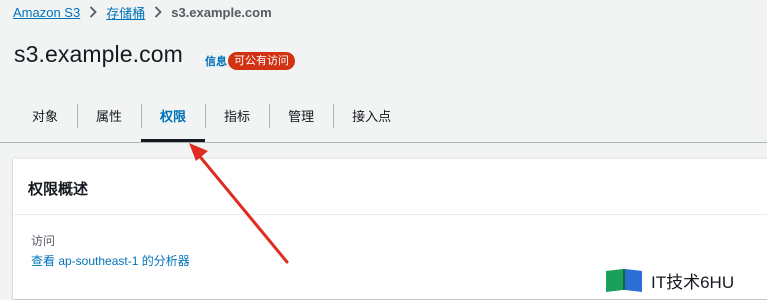 This screenshot has width=767, height=300. I want to click on watermark-text: IT技术6HU, so click(693, 282).